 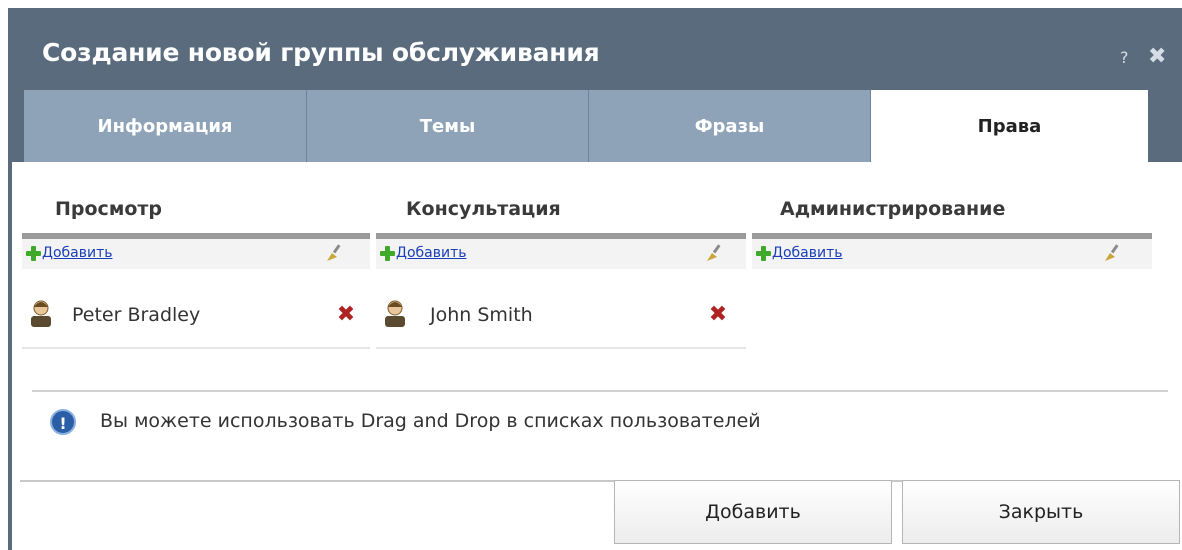 What do you see at coordinates (730, 126) in the screenshot?
I see `tab-phrases: Фразы` at bounding box center [730, 126].